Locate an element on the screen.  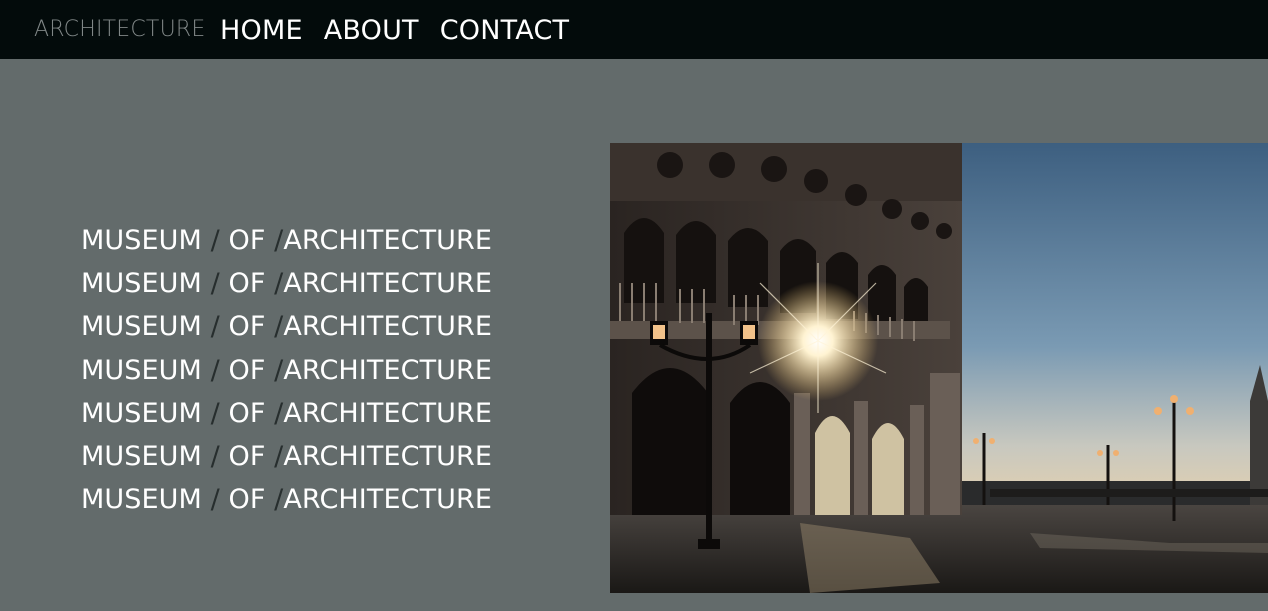
nav-contact-link: CONTACT is located at coordinates (504, 31).